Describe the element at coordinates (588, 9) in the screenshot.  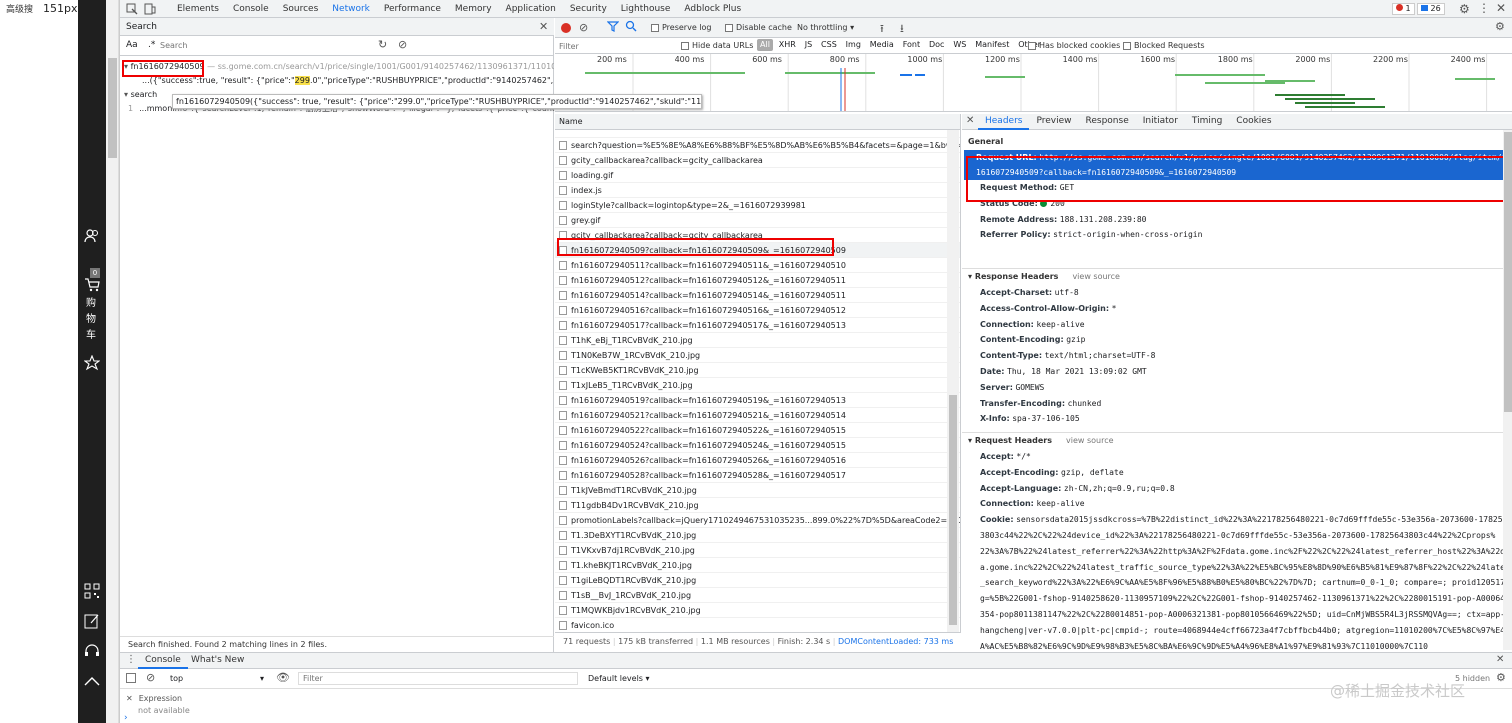
I see `tab-security: Security` at that location.